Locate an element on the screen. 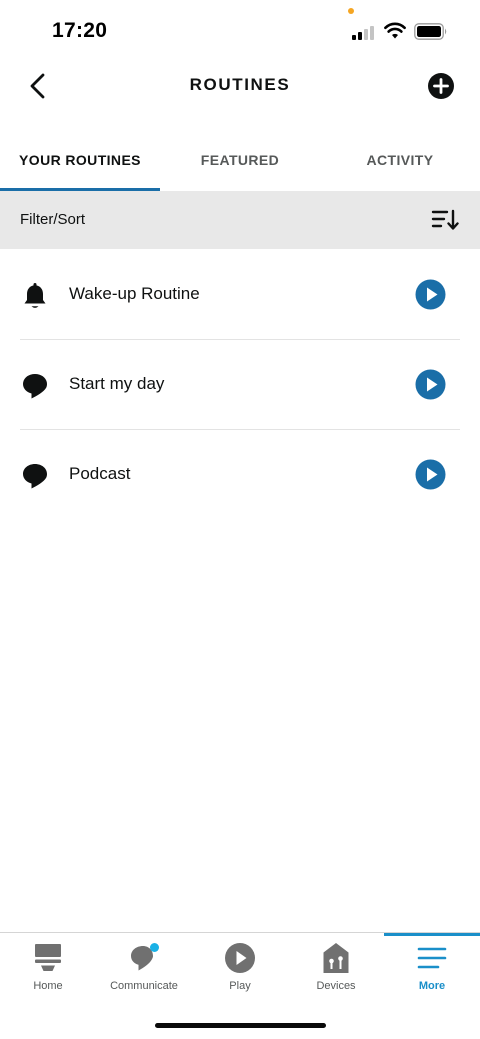 This screenshot has width=480, height=1039. nav-label: More is located at coordinates (432, 986).